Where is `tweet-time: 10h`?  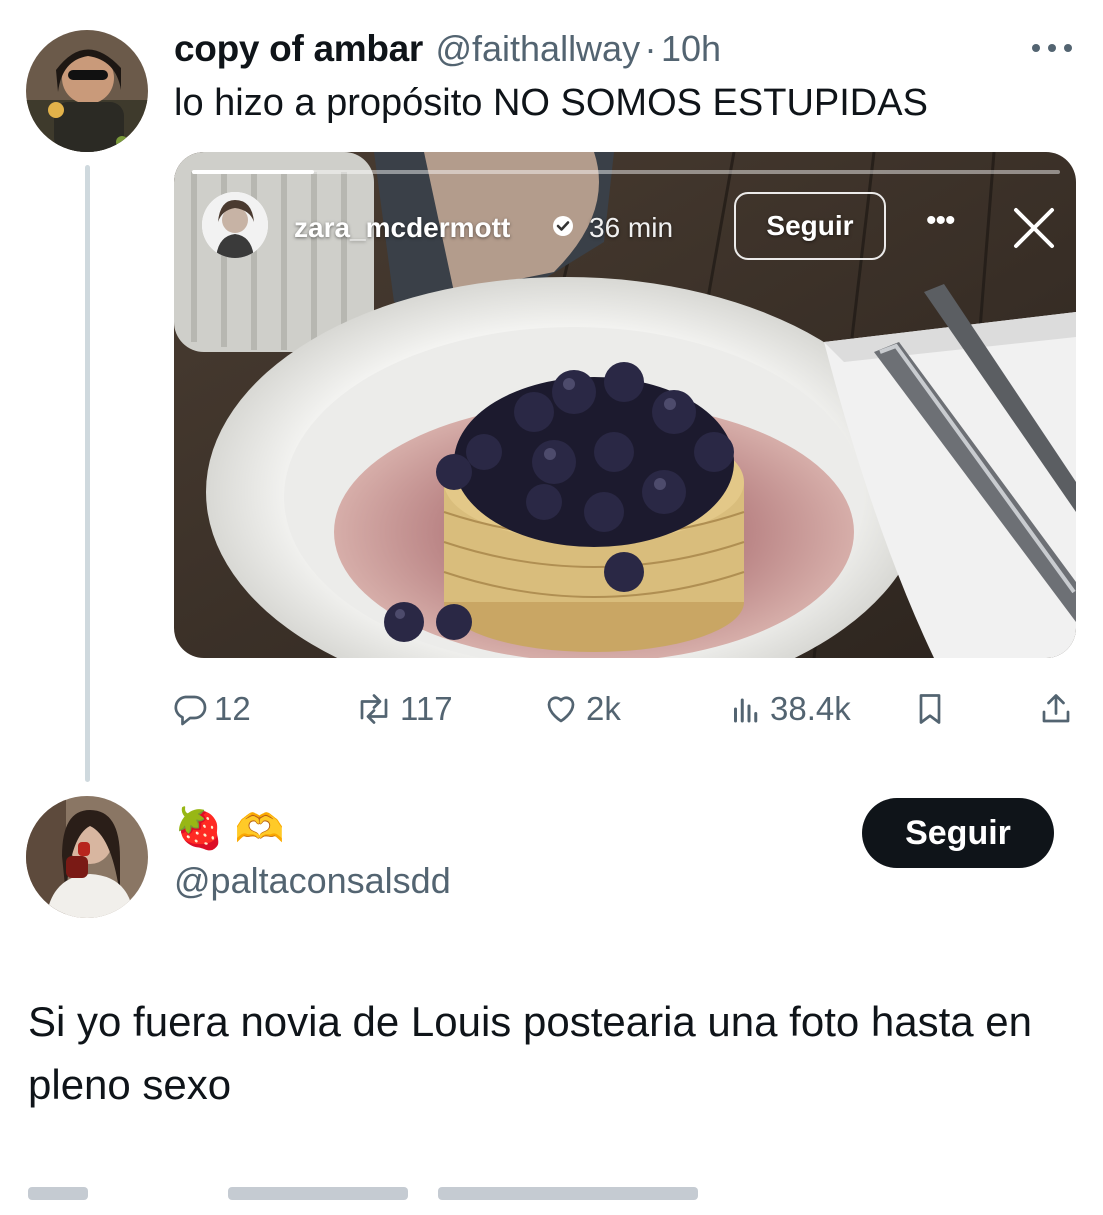 tweet-time: 10h is located at coordinates (691, 48).